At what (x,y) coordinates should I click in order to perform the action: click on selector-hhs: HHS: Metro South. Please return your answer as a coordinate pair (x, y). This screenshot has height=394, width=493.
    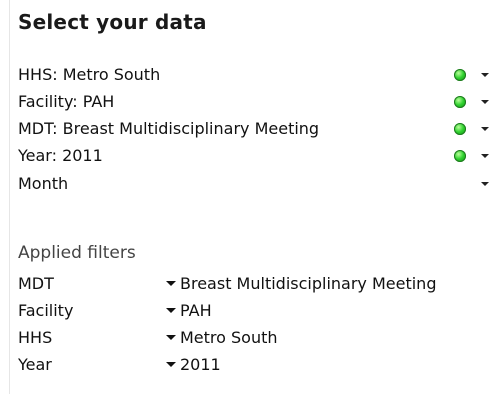
    Looking at the image, I should click on (253, 75).